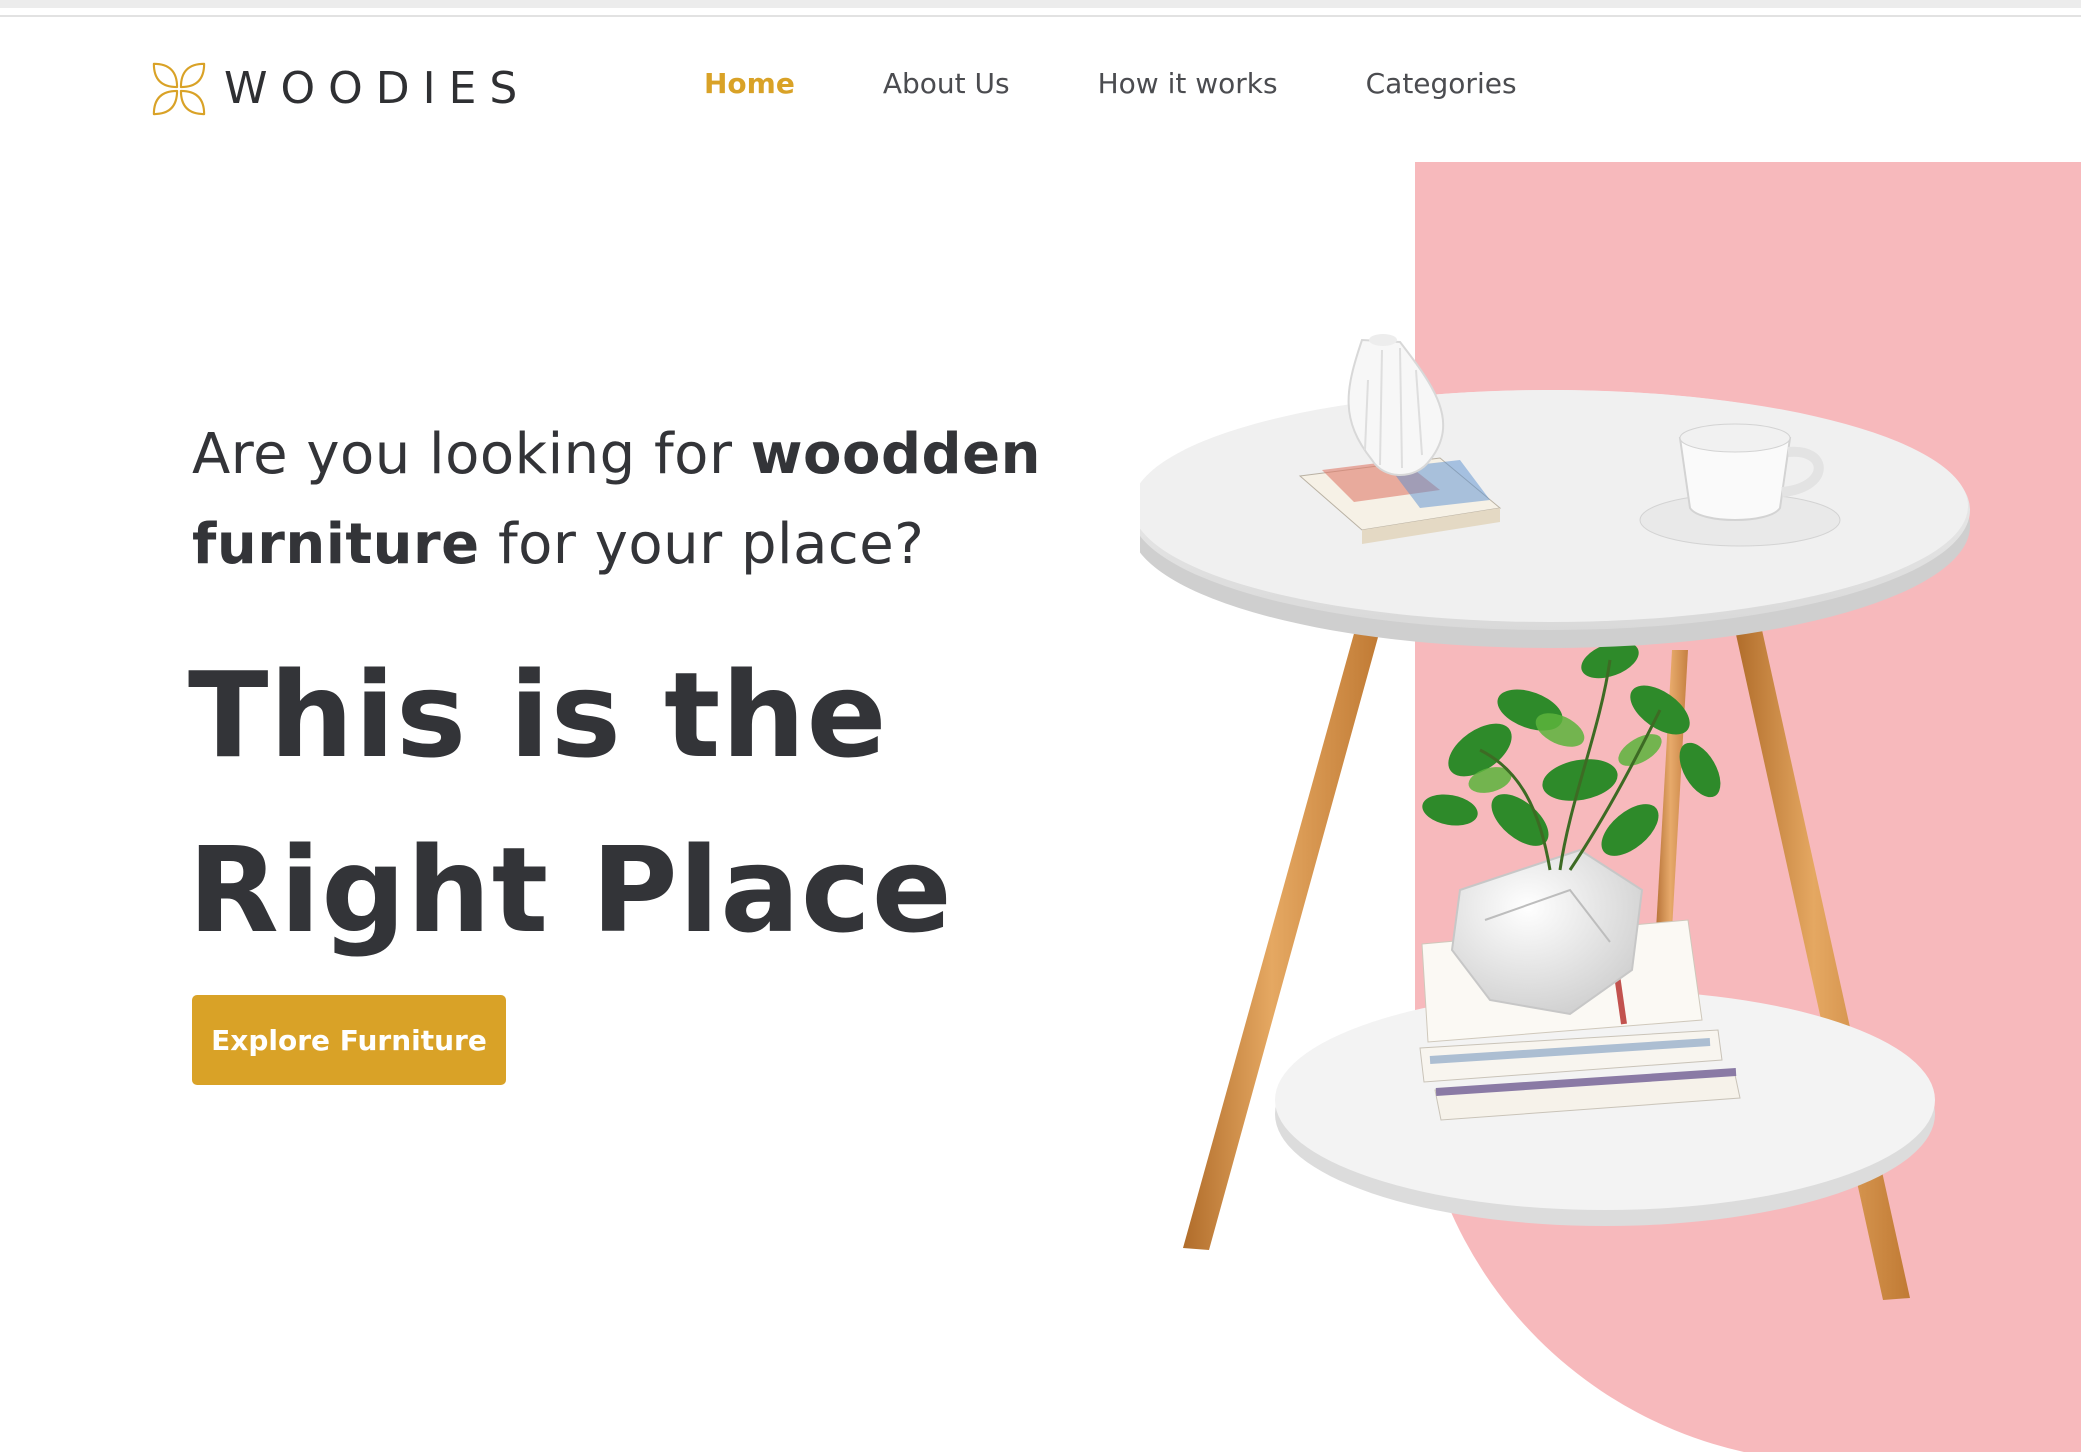 Image resolution: width=2081 pixels, height=1452 pixels. Describe the element at coordinates (336, 544) in the screenshot. I see `hero-question-bold-2: furniture` at that location.